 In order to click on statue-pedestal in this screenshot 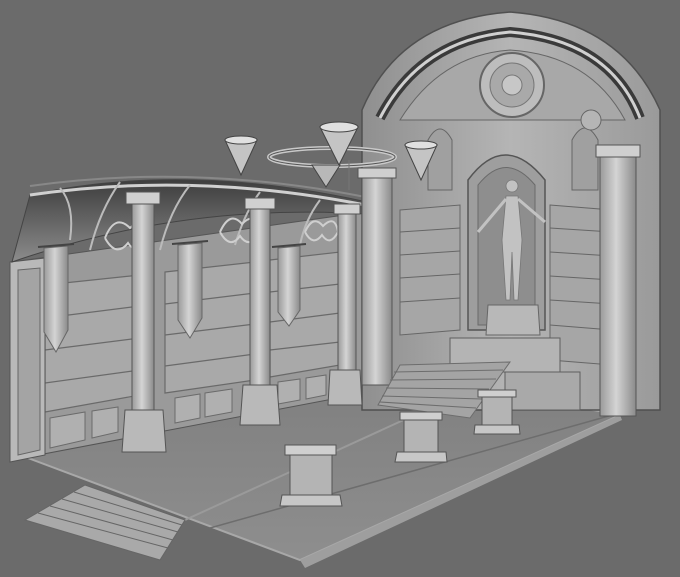, I will do `click(513, 320)`.